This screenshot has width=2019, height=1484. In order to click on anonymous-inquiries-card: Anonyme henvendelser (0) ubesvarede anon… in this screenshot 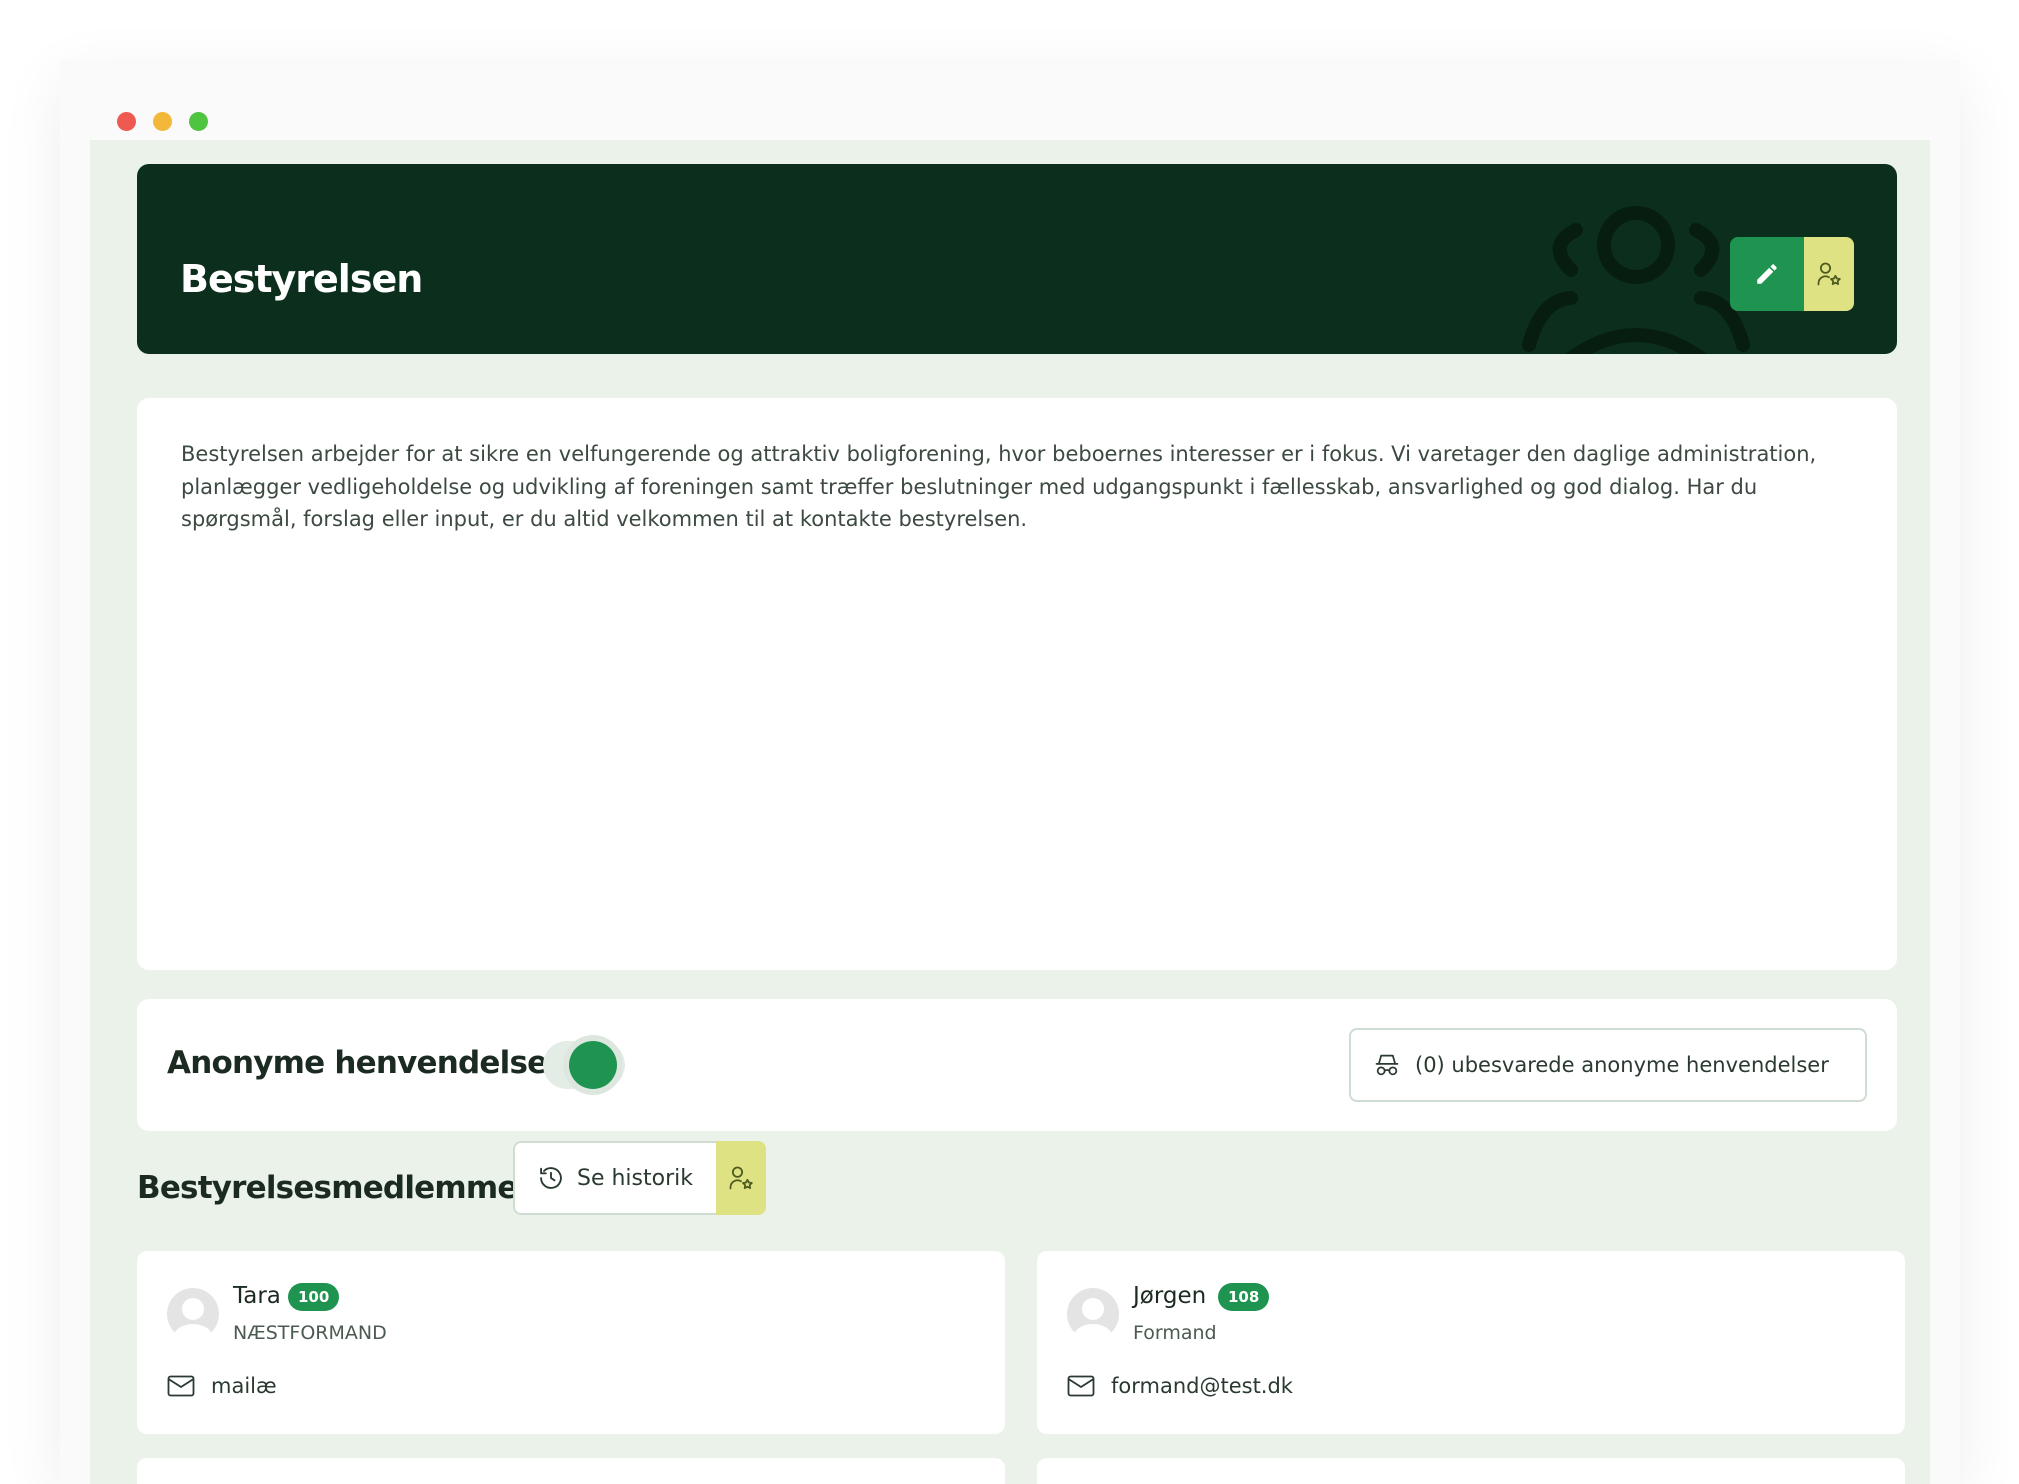, I will do `click(1017, 1065)`.